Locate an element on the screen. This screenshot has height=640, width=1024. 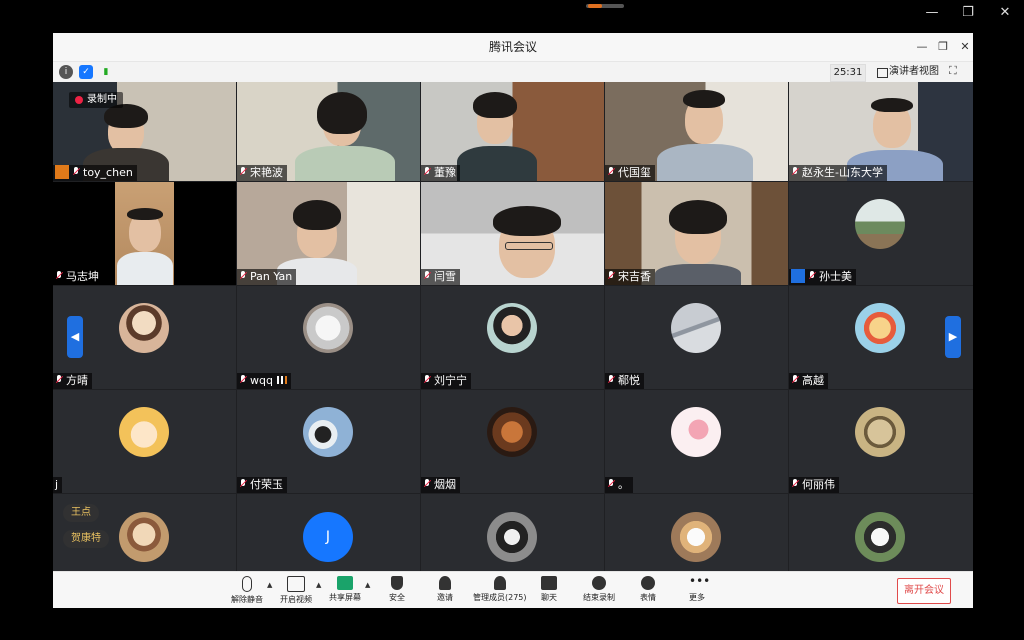
participant-name: 董豫 is located at coordinates (440, 173).